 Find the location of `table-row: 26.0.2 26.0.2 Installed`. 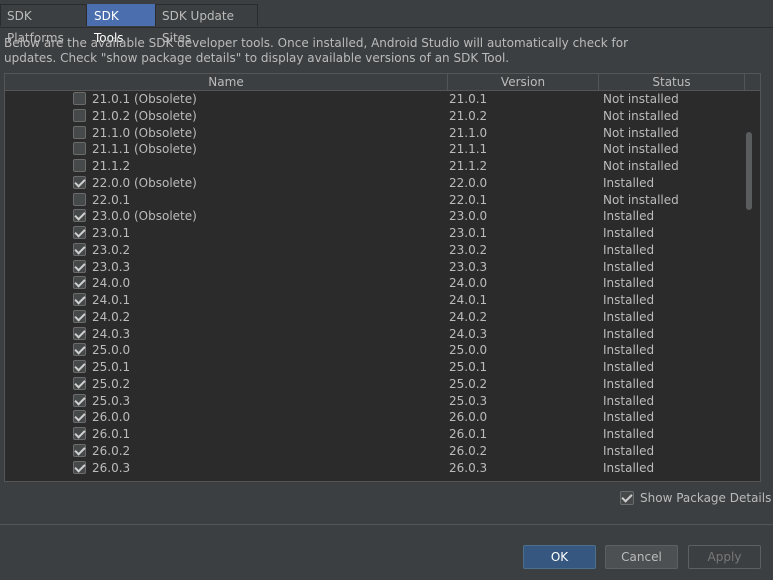

table-row: 26.0.2 26.0.2 Installed is located at coordinates (375, 451).